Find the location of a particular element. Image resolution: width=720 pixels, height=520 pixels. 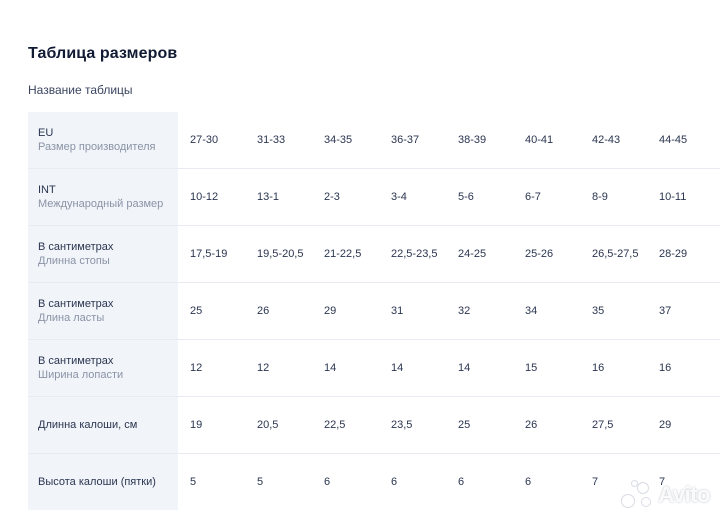

row-sublabel: Международный размер is located at coordinates (101, 204).